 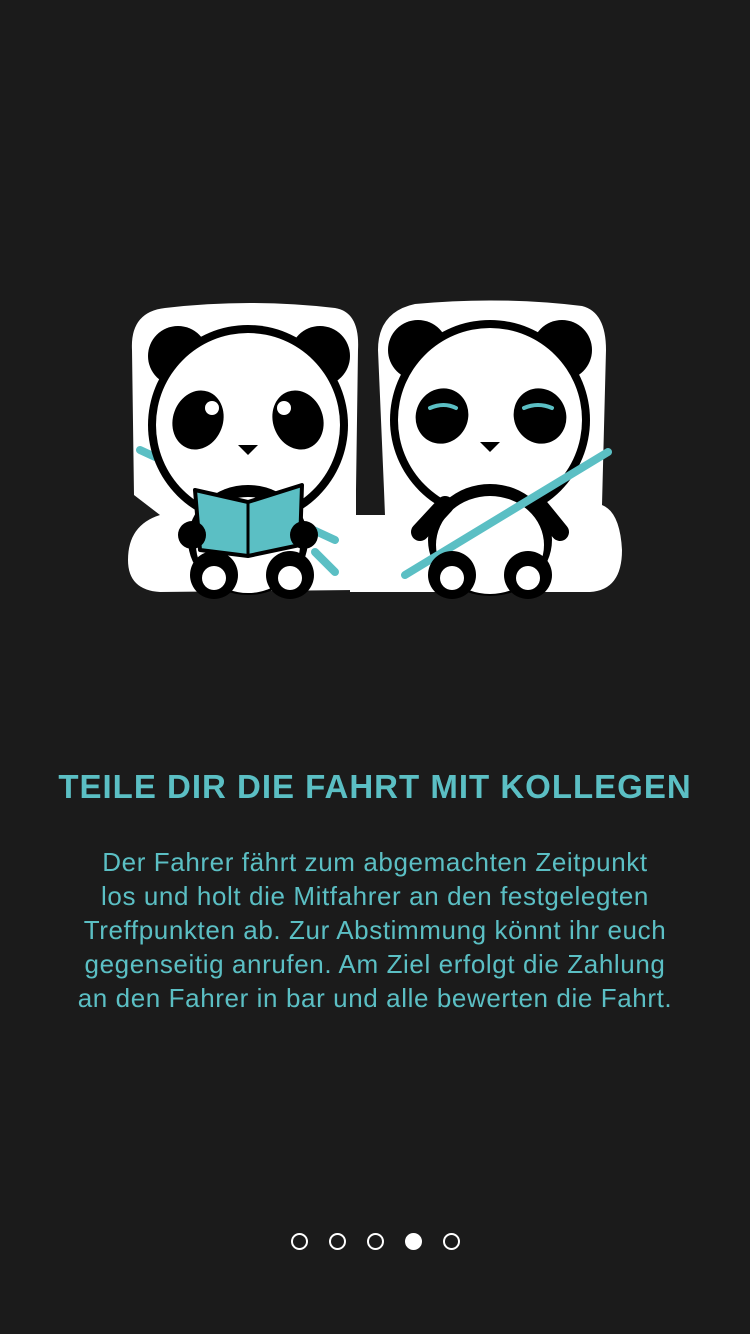 What do you see at coordinates (375, 449) in the screenshot?
I see `pandas-illustration` at bounding box center [375, 449].